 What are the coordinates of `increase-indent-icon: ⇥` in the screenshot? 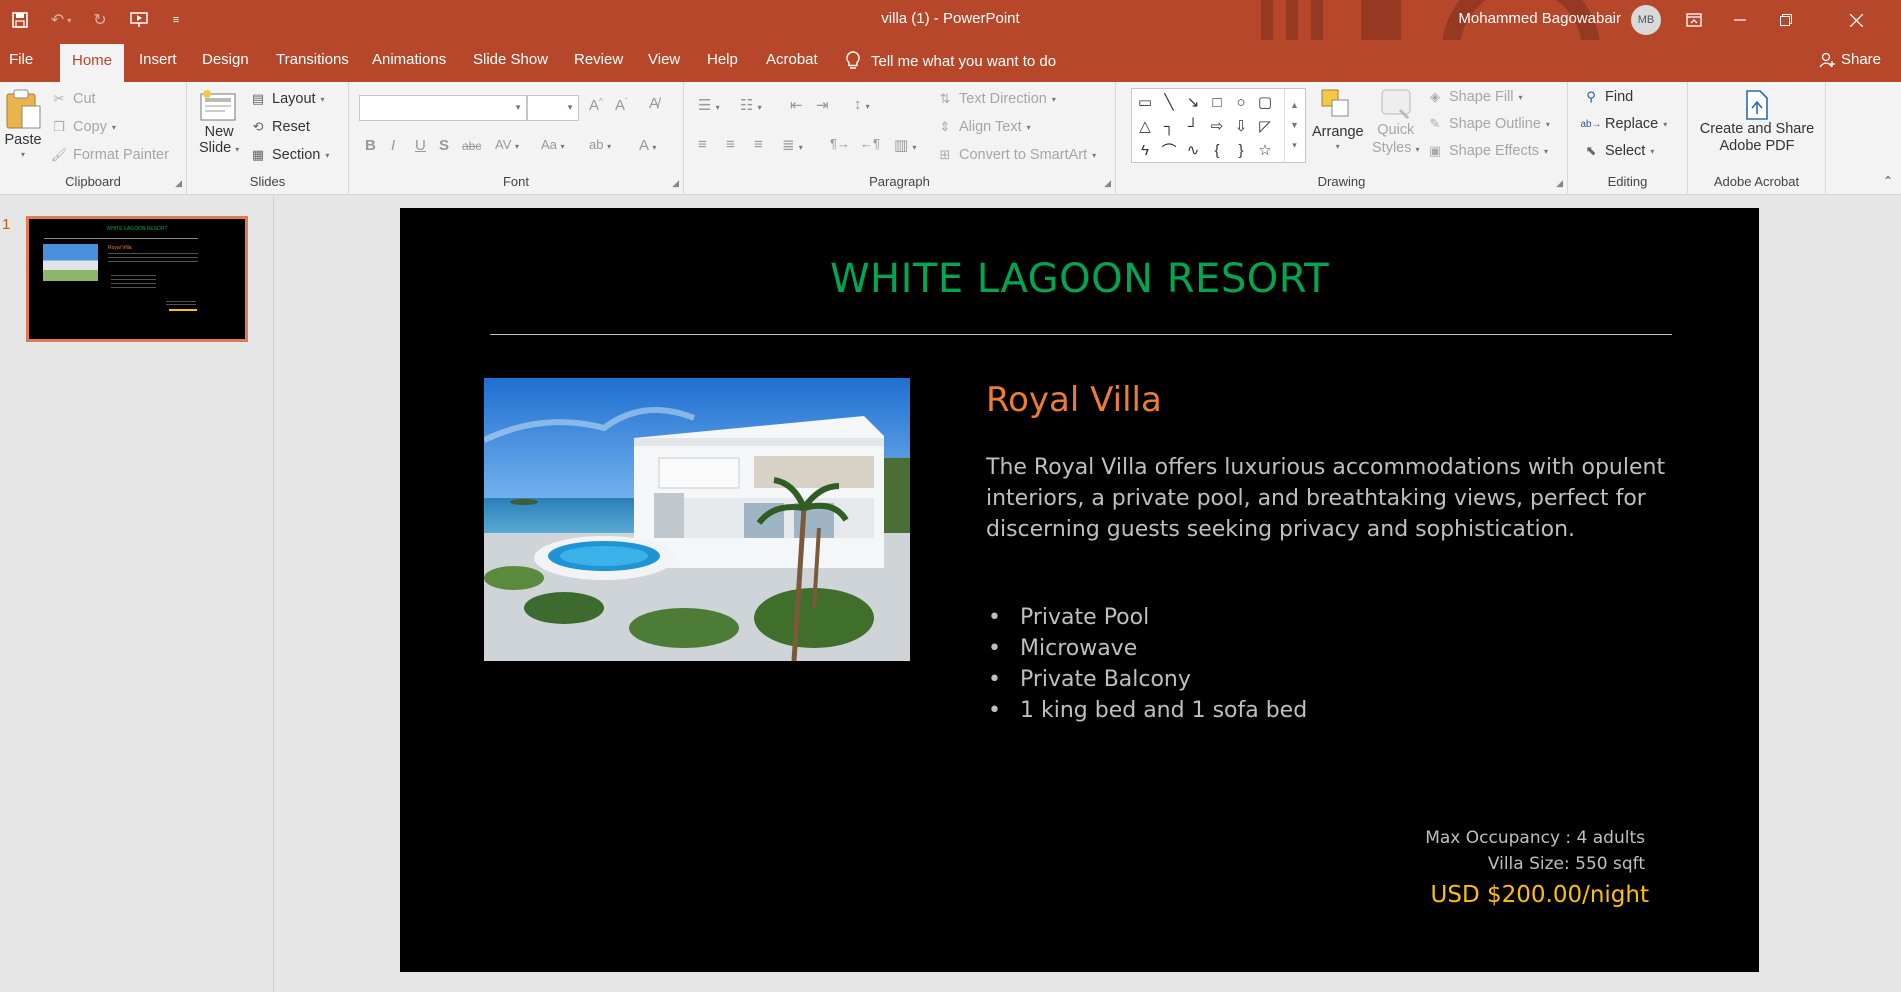 It's located at (822, 105).